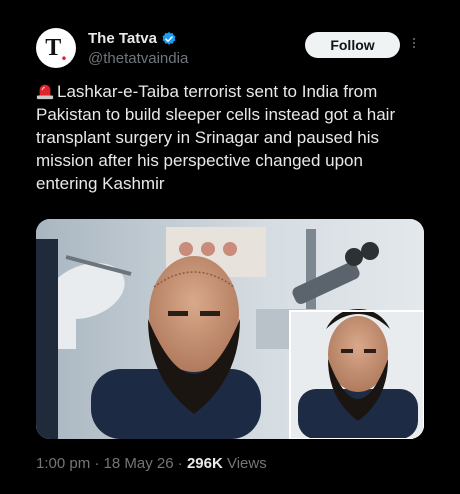  What do you see at coordinates (45, 92) in the screenshot?
I see `police-siren-icon` at bounding box center [45, 92].